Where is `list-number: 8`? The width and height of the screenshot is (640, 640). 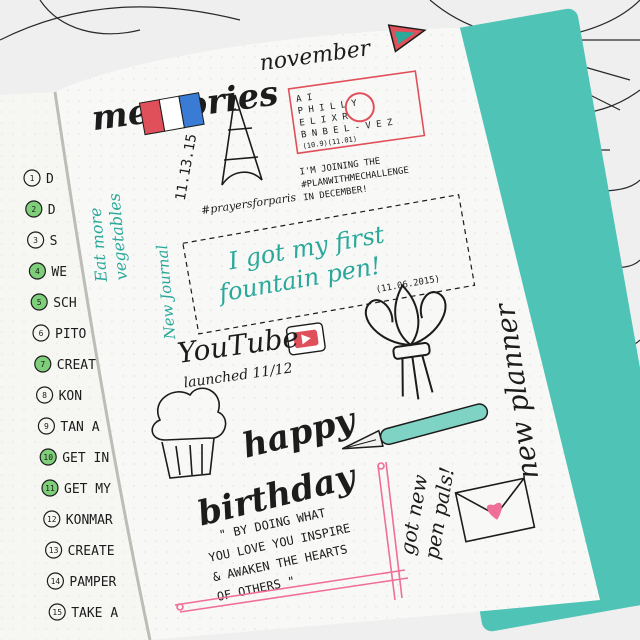
list-number: 8 is located at coordinates (44, 395).